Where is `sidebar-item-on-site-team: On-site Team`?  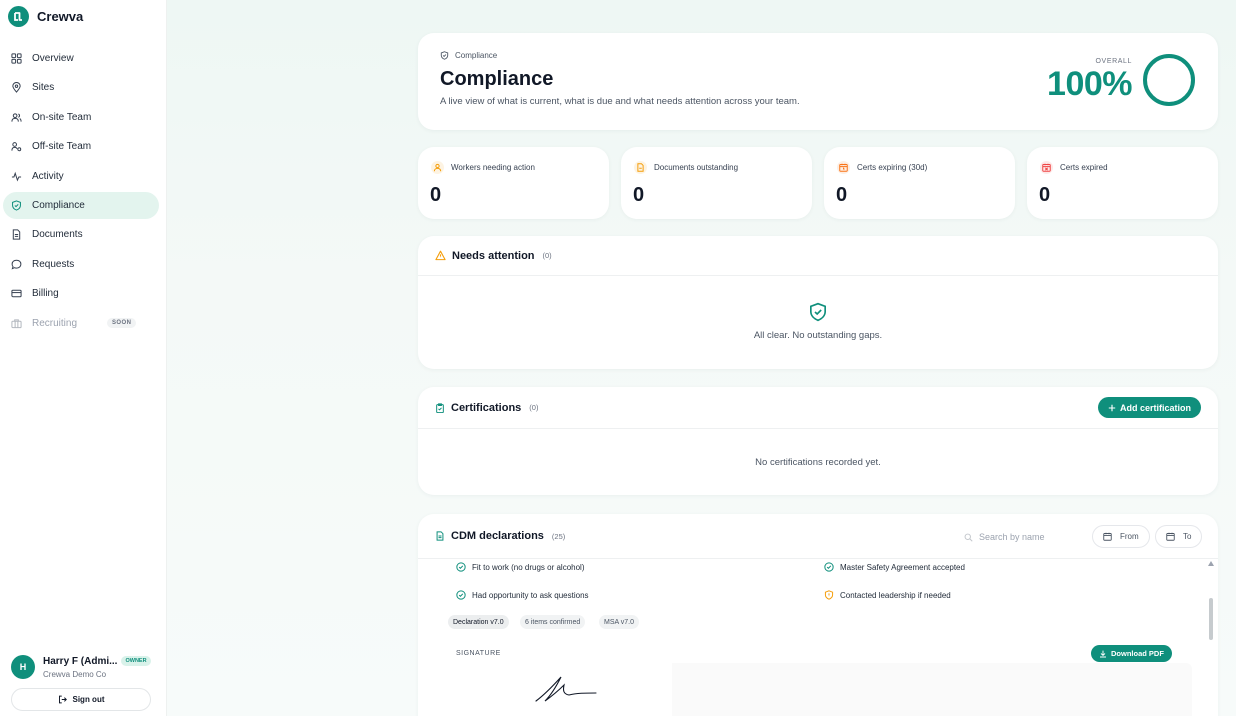
sidebar-item-on-site-team: On-site Team is located at coordinates (81, 117).